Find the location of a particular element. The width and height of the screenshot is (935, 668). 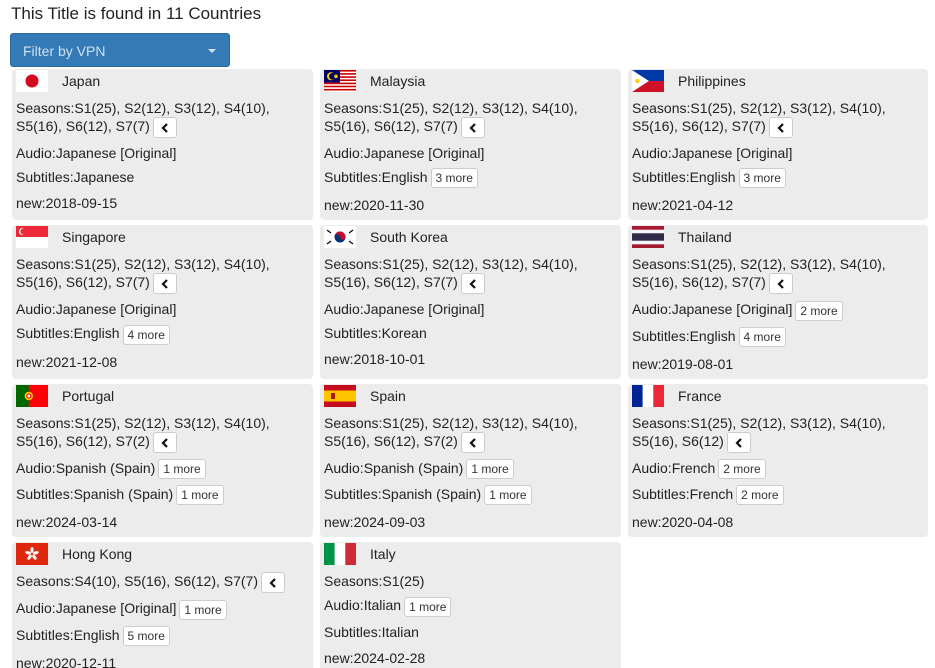

new-date: new:2021-12-08 is located at coordinates (67, 361).